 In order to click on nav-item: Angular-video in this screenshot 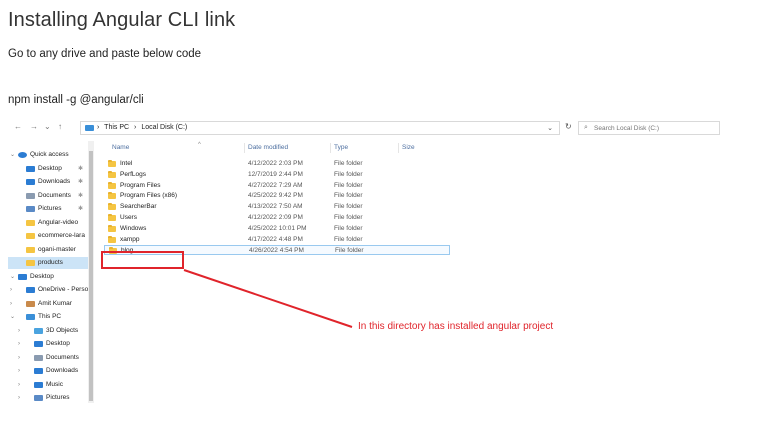, I will do `click(48, 223)`.